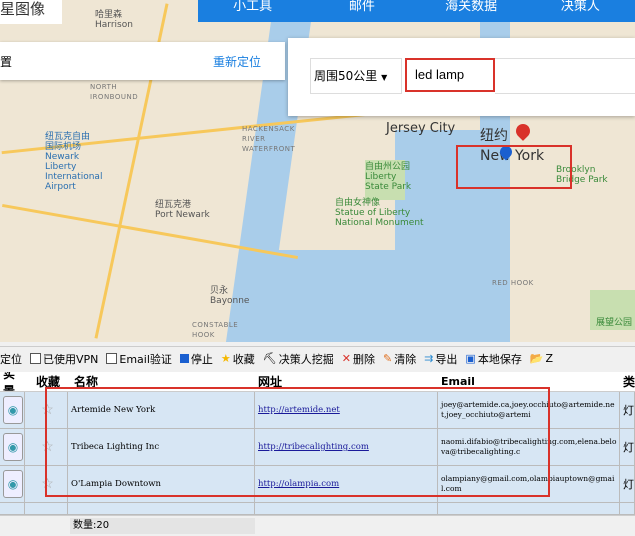 This screenshot has width=635, height=536. I want to click on nav-item-mail: 邮件, so click(361, 11).